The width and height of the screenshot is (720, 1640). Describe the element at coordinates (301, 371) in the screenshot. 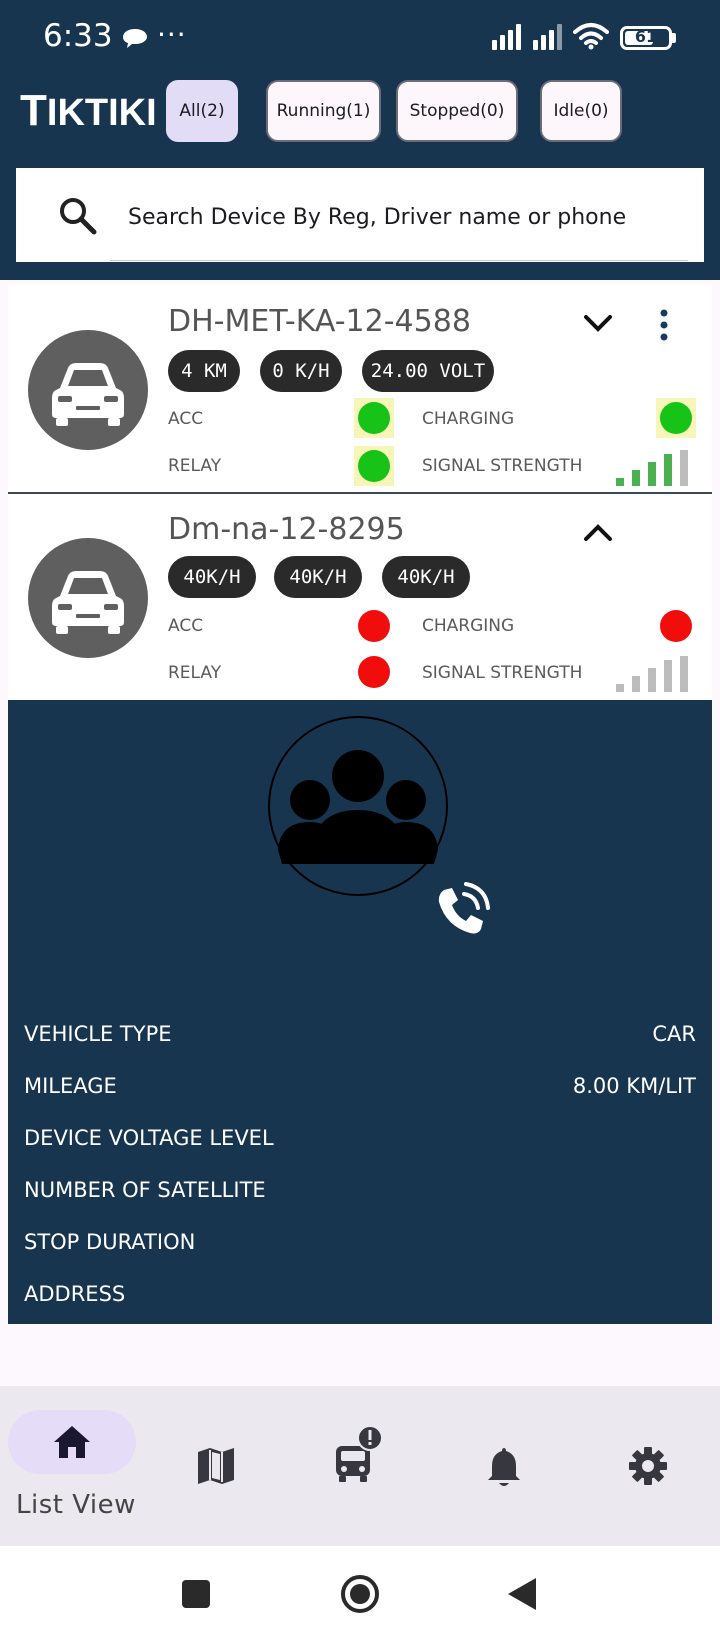

I see `speed-pill: 0 K/H` at that location.